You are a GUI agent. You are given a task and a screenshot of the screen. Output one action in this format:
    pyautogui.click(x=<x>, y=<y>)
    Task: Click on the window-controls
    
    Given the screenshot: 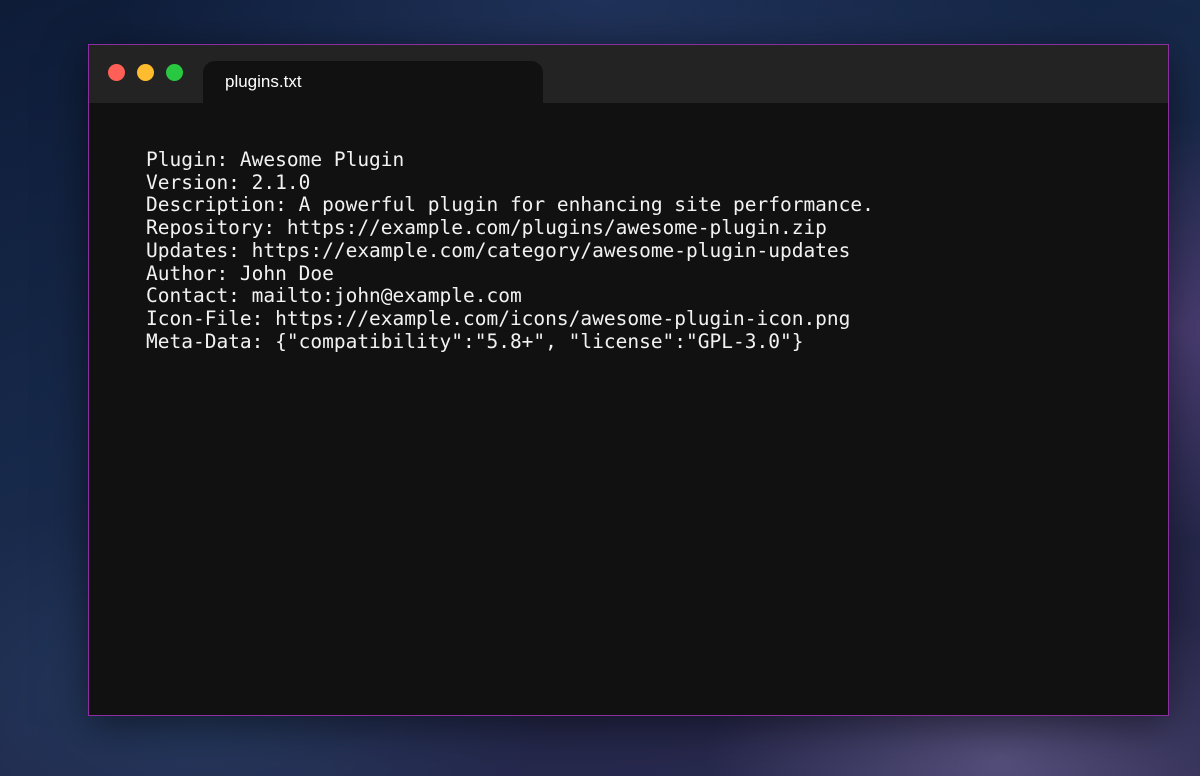 What is the action you would take?
    pyautogui.click(x=145, y=72)
    